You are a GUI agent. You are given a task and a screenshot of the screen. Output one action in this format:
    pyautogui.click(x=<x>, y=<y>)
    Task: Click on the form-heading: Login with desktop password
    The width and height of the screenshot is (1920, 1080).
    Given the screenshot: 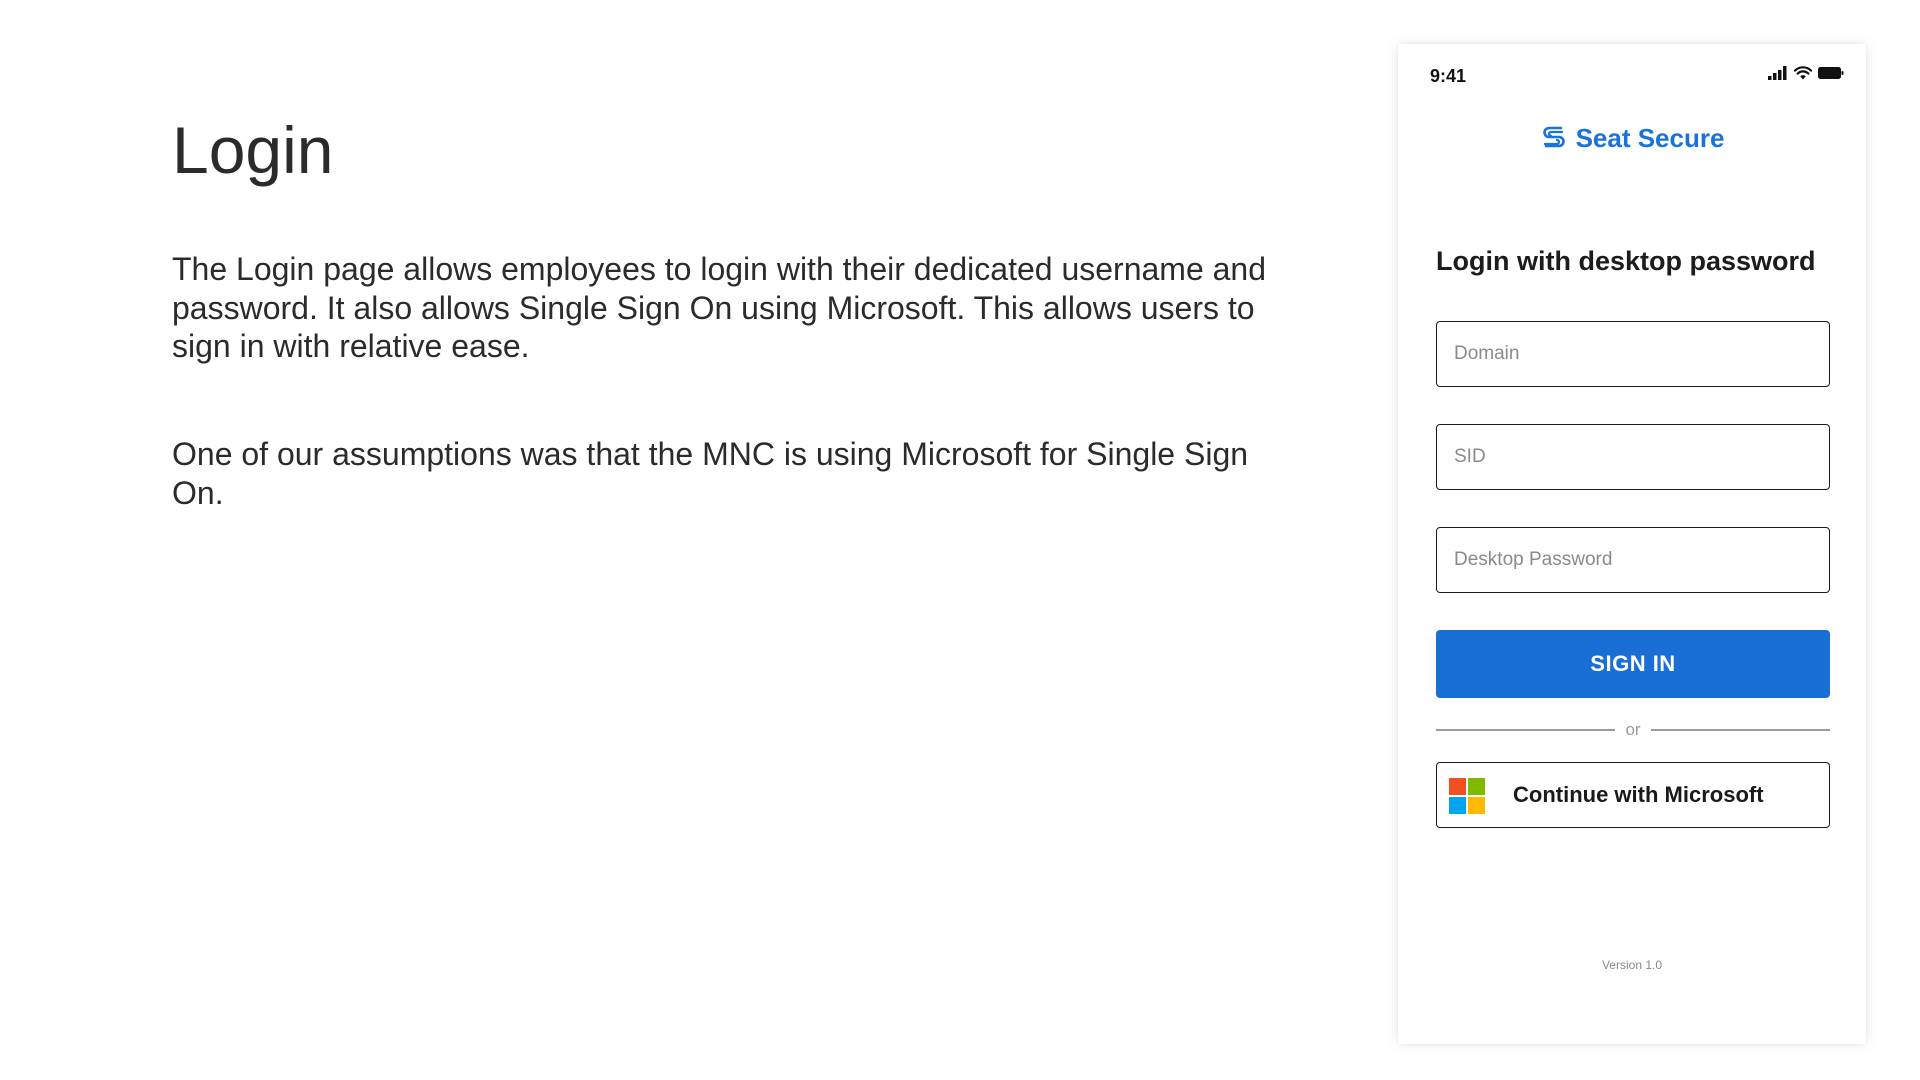 What is the action you would take?
    pyautogui.click(x=1626, y=261)
    